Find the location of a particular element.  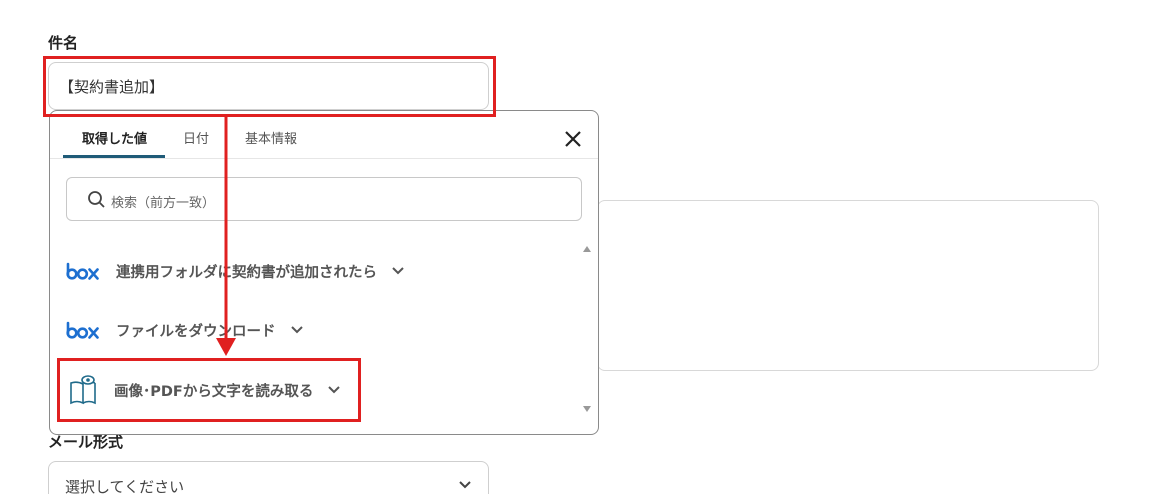

list-item-label: ファイルをダウンロード is located at coordinates (196, 331).